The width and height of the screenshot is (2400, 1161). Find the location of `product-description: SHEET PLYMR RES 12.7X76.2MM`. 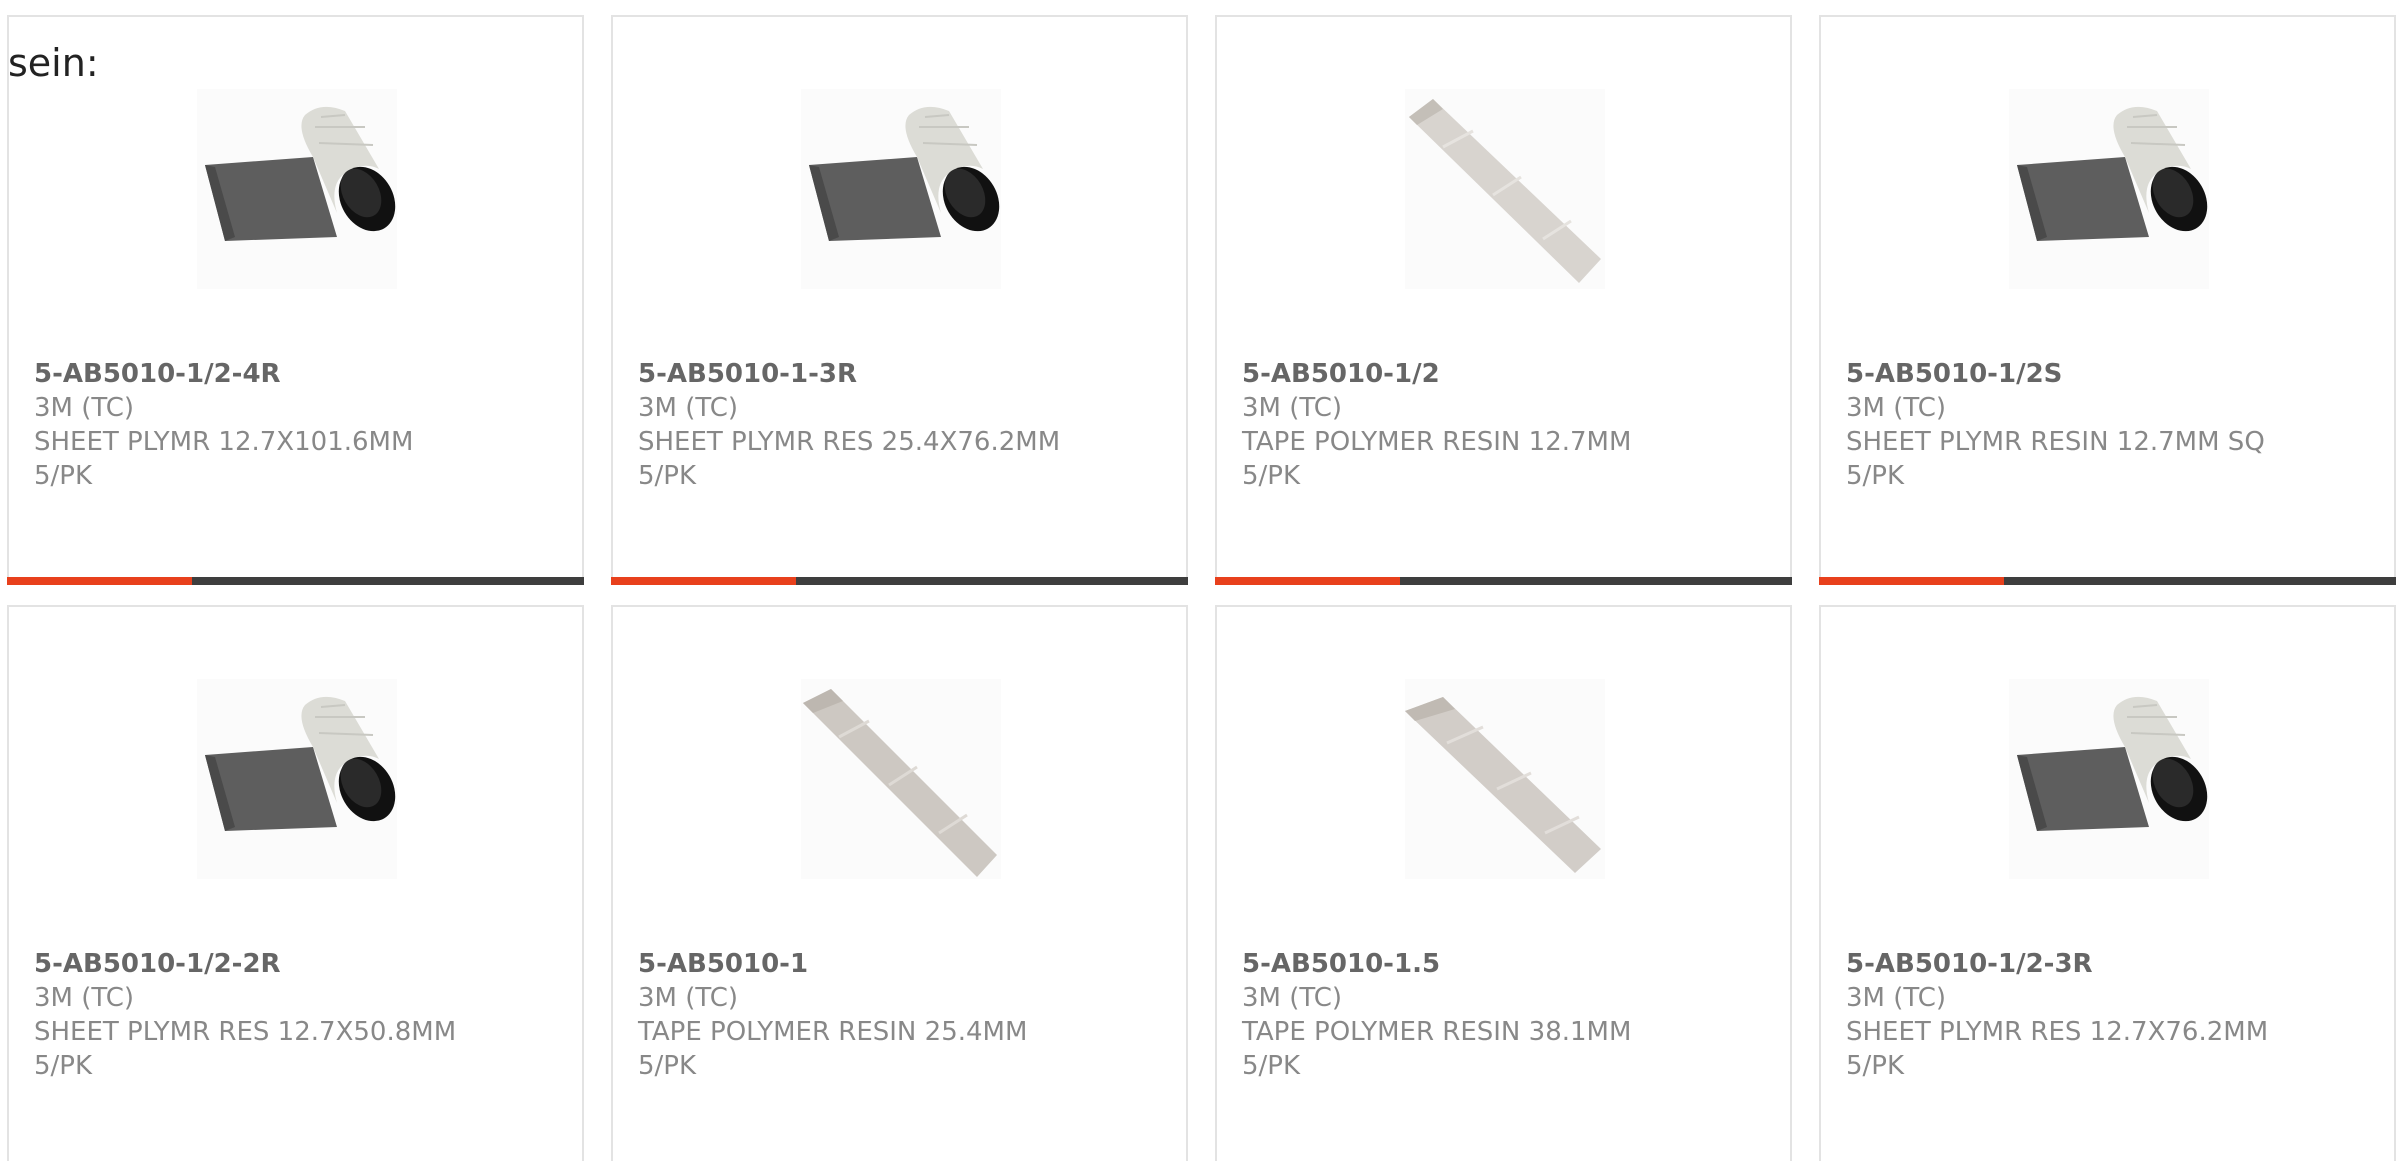

product-description: SHEET PLYMR RES 12.7X76.2MM is located at coordinates (2057, 1032).